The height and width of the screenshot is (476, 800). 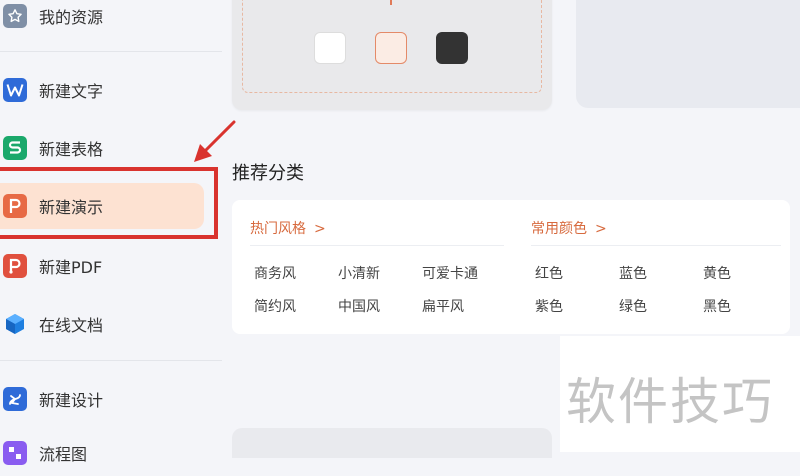 I want to click on tag-business-style: 商务风, so click(x=275, y=273).